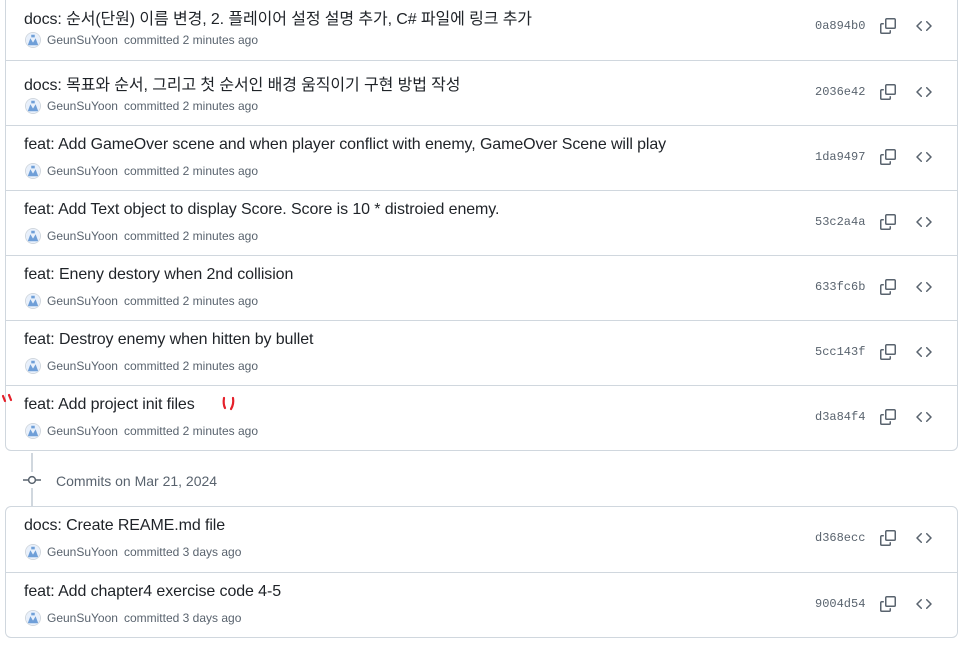 Image resolution: width=979 pixels, height=645 pixels. Describe the element at coordinates (124, 526) in the screenshot. I see `commit-title-link: docs: Create REAME.md file` at that location.